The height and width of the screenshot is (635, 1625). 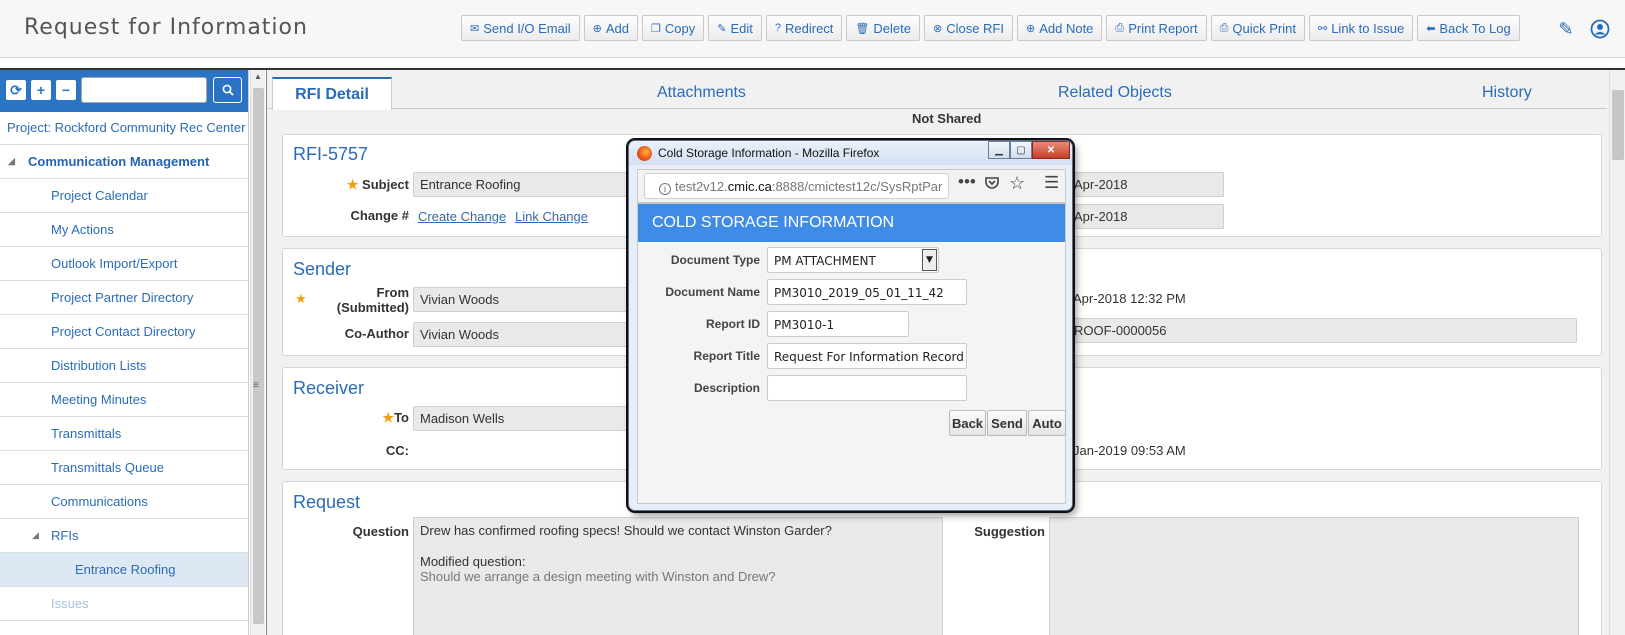 What do you see at coordinates (741, 28) in the screenshot?
I see `toolbar-button-label: Edit` at bounding box center [741, 28].